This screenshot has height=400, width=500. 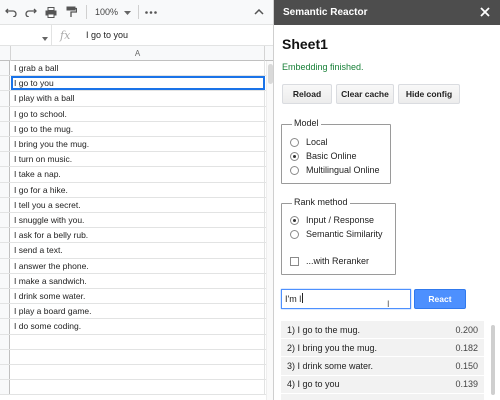 I want to click on table-row: I take a nap., so click(x=136, y=175).